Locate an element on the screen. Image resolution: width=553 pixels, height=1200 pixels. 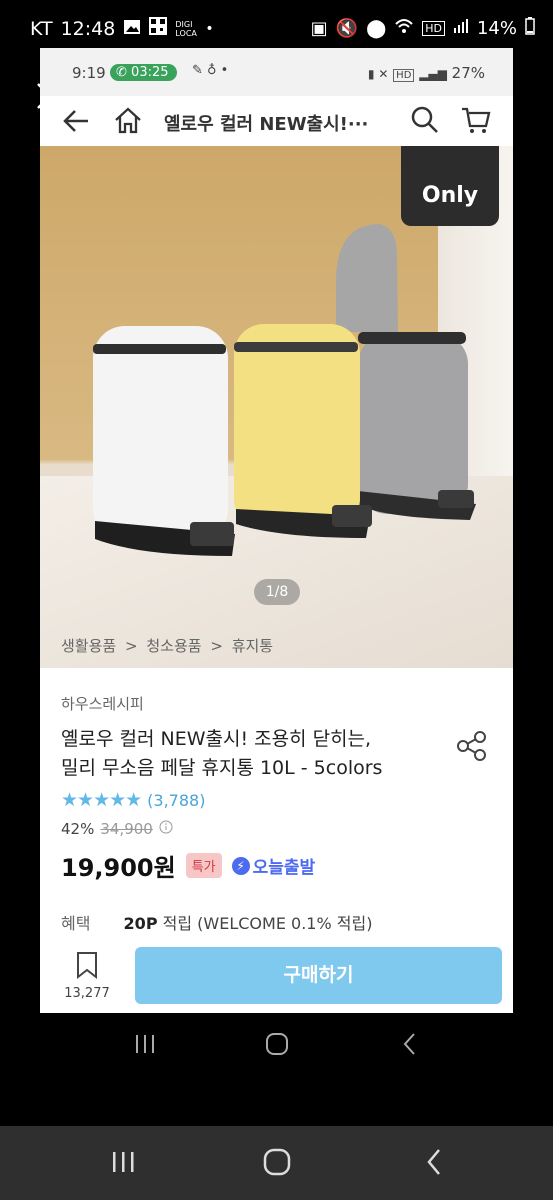
discount-row: 42% 34,900 is located at coordinates (117, 829).